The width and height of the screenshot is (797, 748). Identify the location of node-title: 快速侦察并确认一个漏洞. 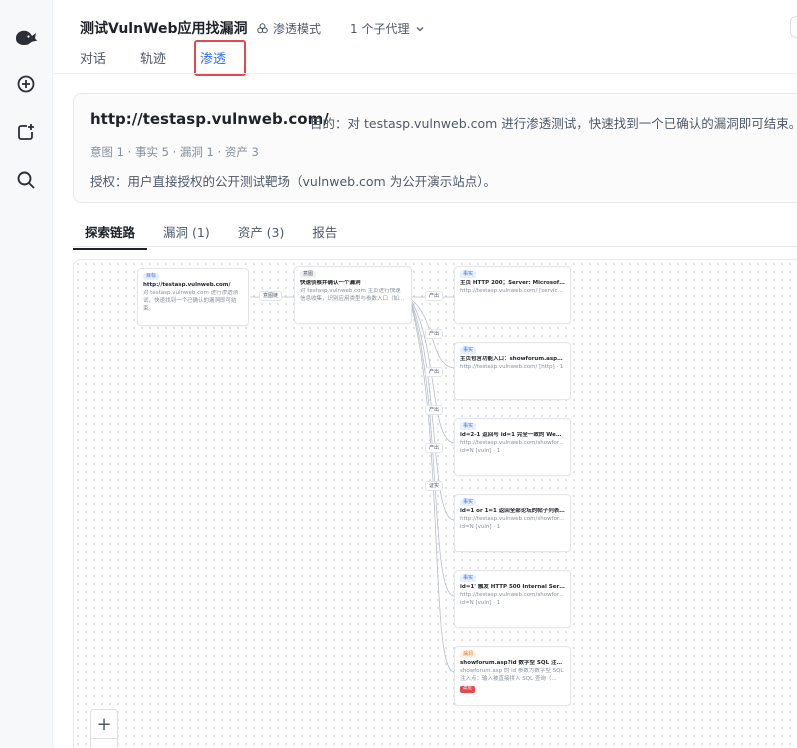
(330, 283).